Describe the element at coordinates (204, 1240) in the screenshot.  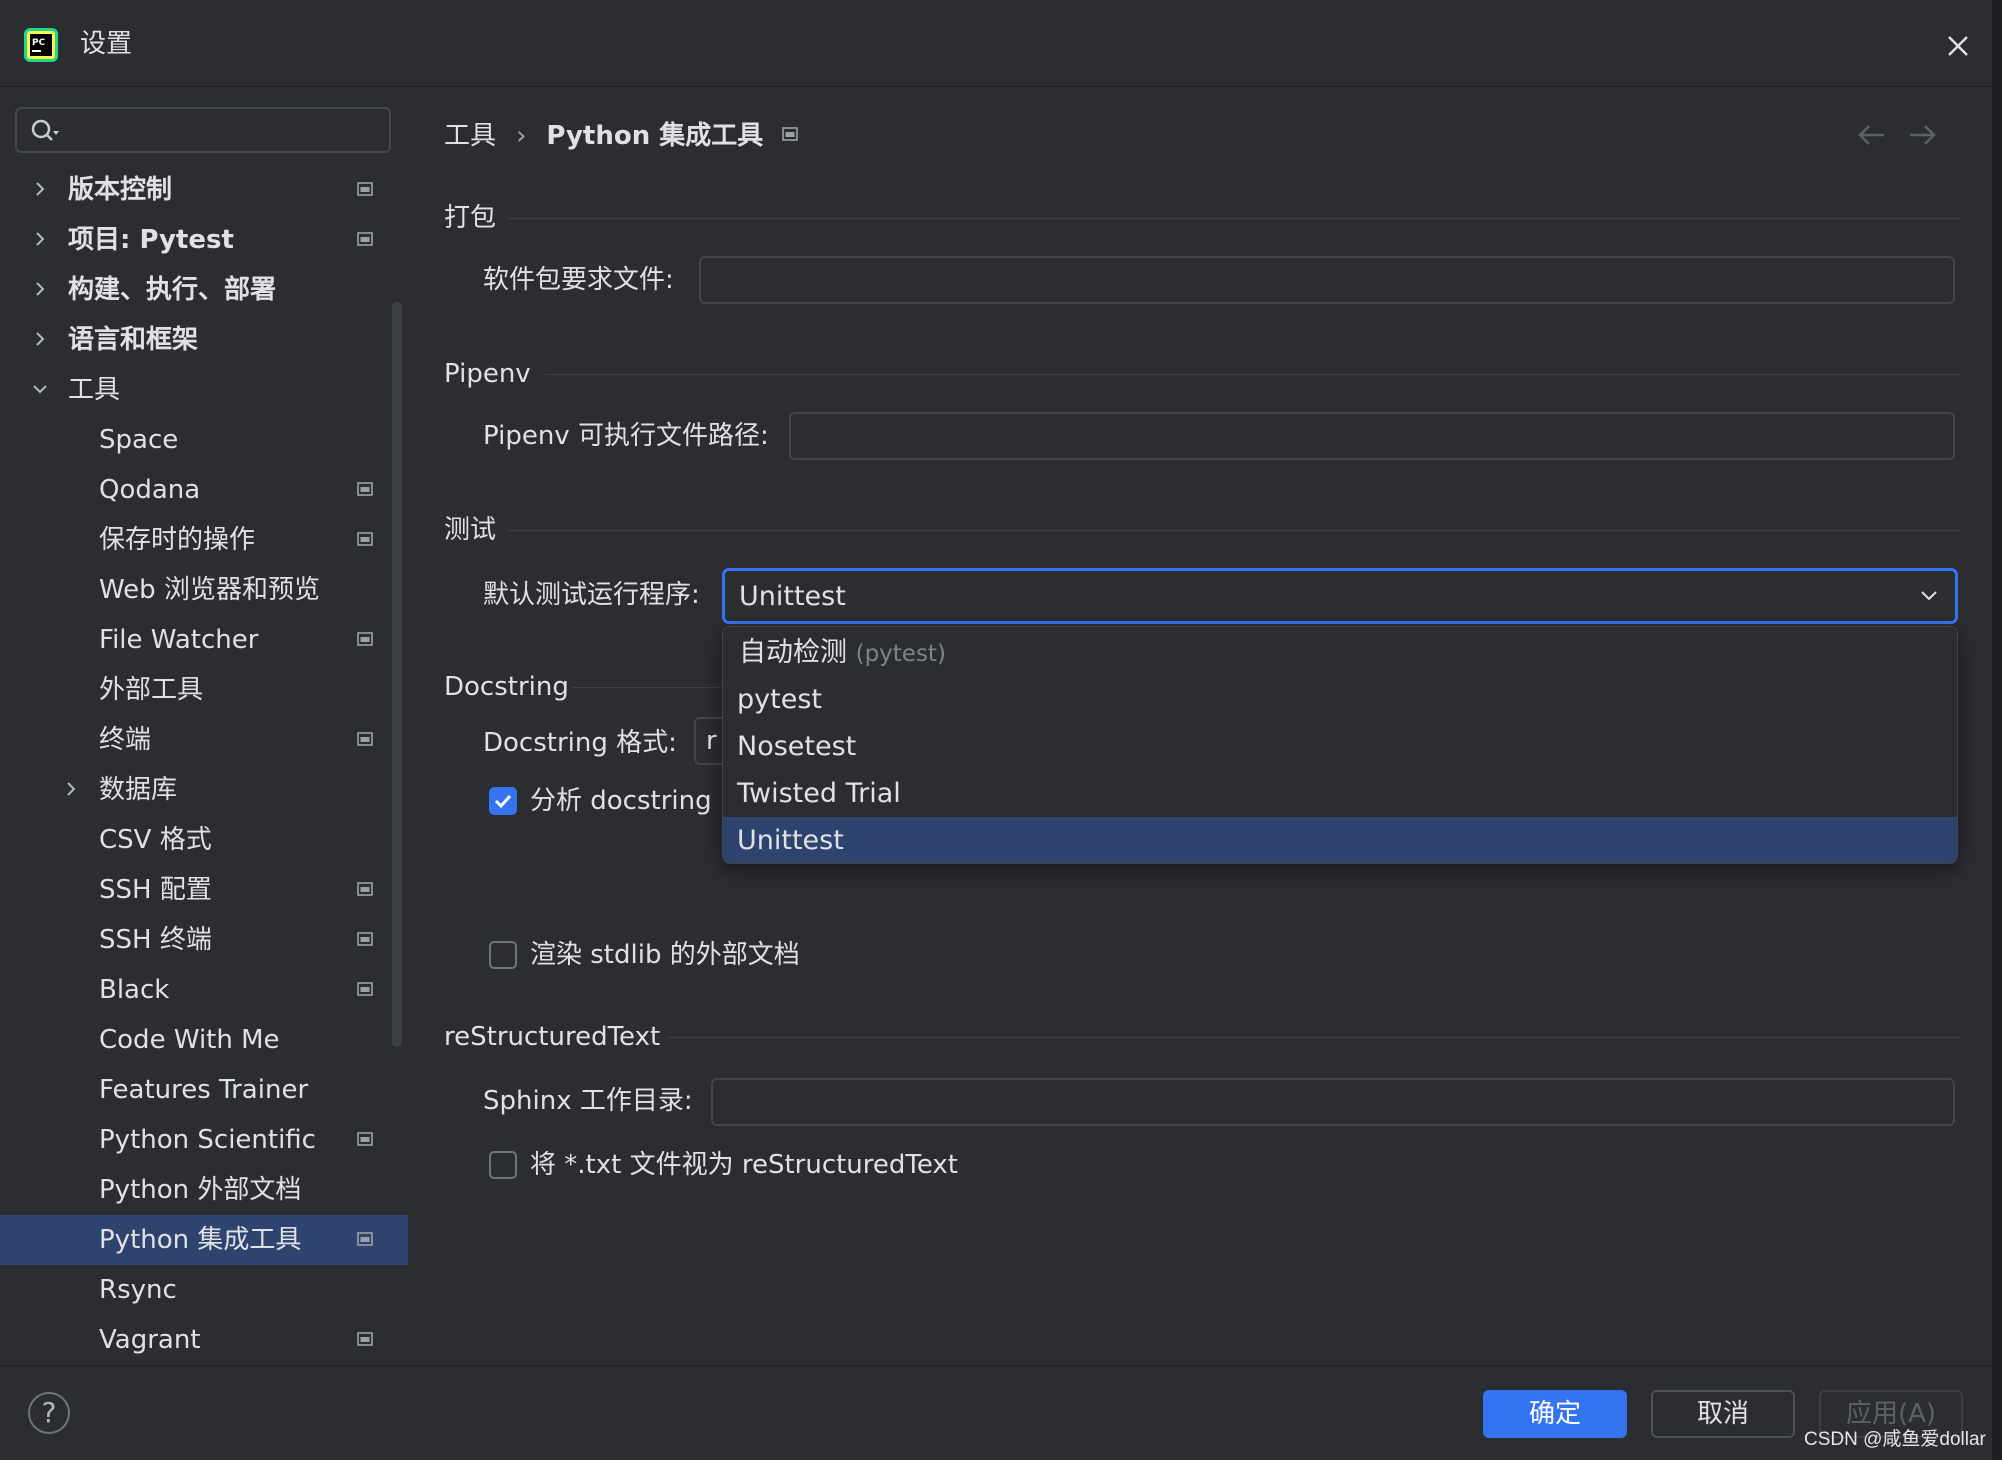
I see `sidebar-item-python-integrated-tools: Python 集成工具` at that location.